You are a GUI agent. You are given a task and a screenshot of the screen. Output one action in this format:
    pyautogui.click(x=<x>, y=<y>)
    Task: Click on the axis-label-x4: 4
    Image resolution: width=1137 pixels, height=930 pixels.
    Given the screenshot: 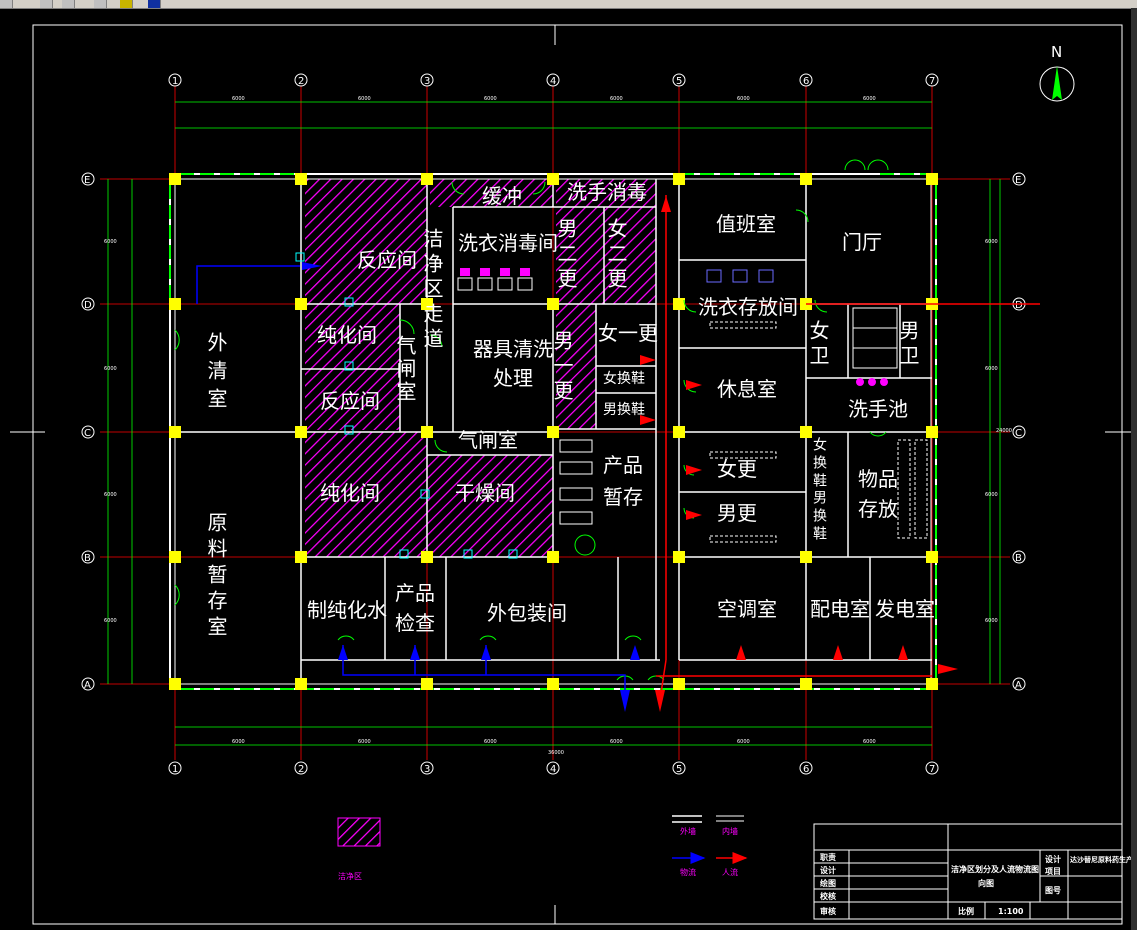 What is the action you would take?
    pyautogui.click(x=553, y=81)
    